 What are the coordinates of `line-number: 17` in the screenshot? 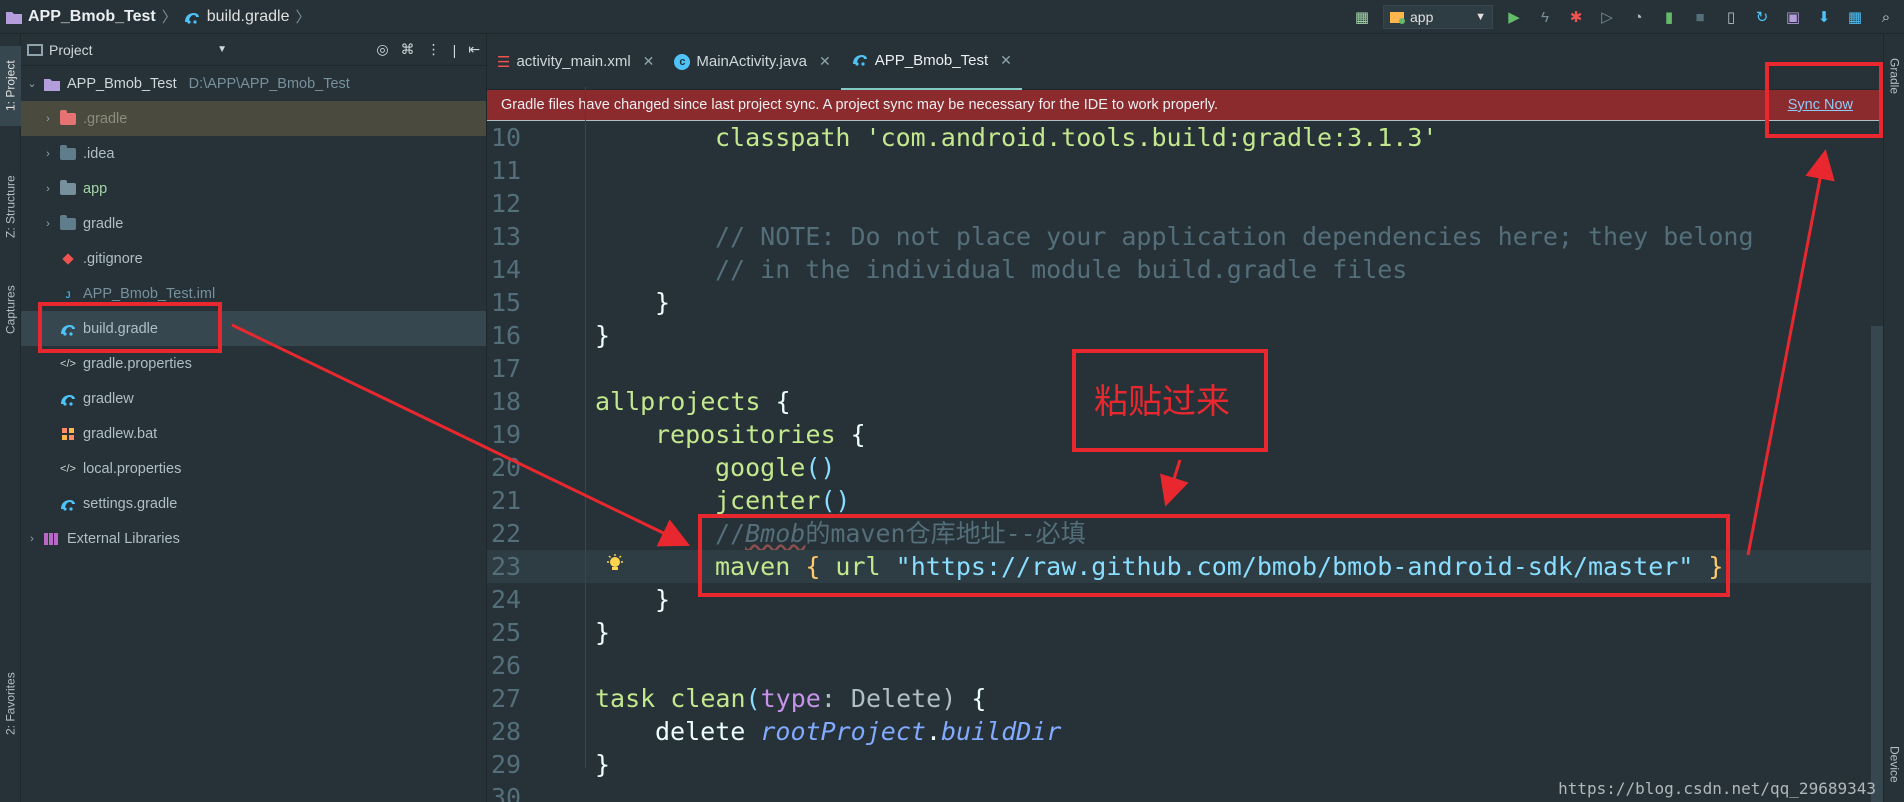 It's located at (506, 368).